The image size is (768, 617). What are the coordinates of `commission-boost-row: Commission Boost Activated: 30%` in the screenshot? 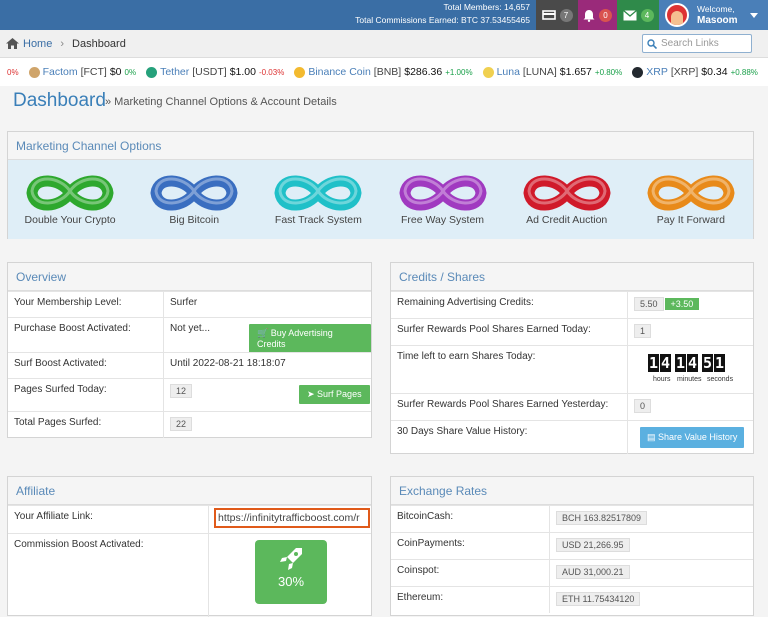 It's located at (189, 575).